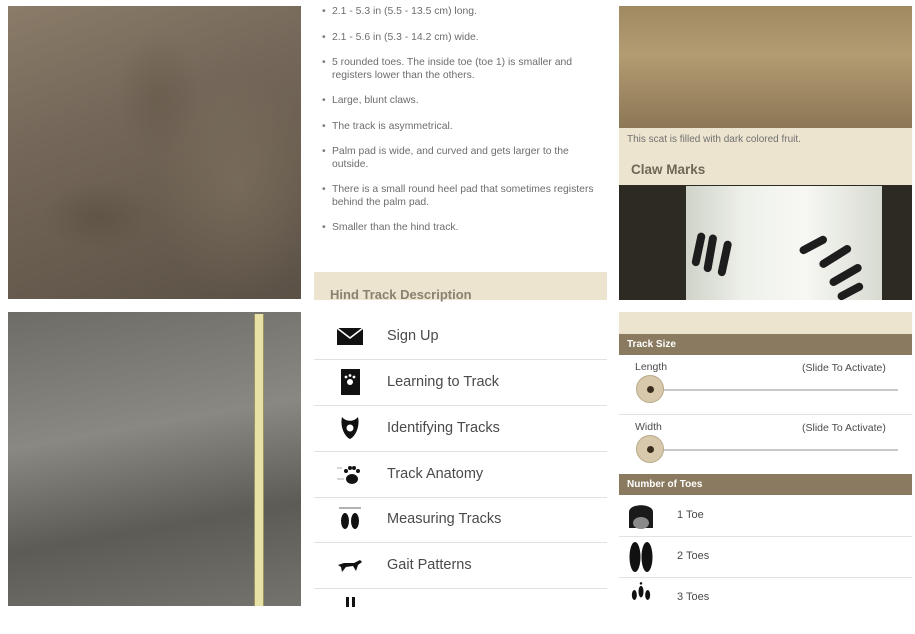 Image resolution: width=915 pixels, height=634 pixels. Describe the element at coordinates (350, 518) in the screenshot. I see `ruler-prints-icon` at that location.